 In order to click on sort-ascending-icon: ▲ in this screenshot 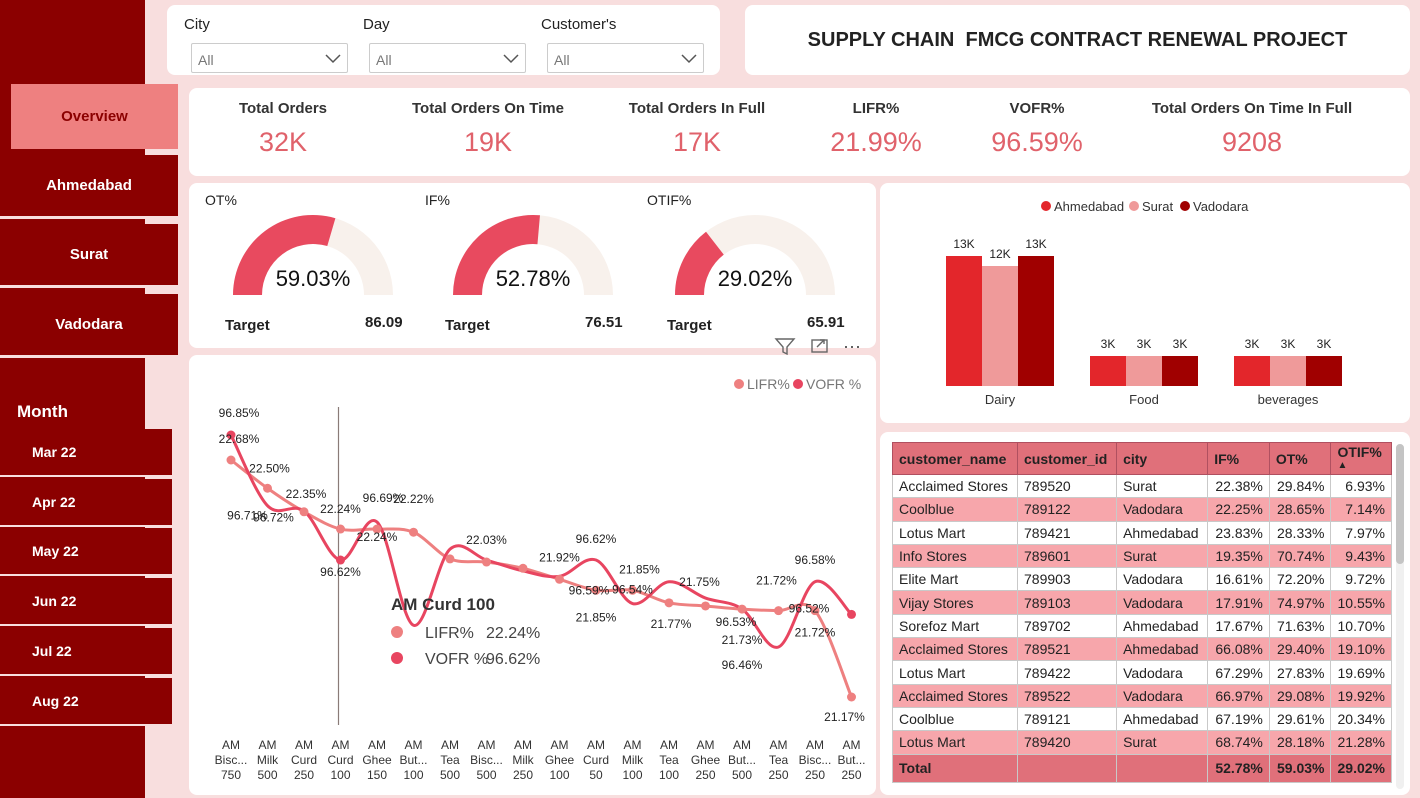, I will do `click(1342, 465)`.